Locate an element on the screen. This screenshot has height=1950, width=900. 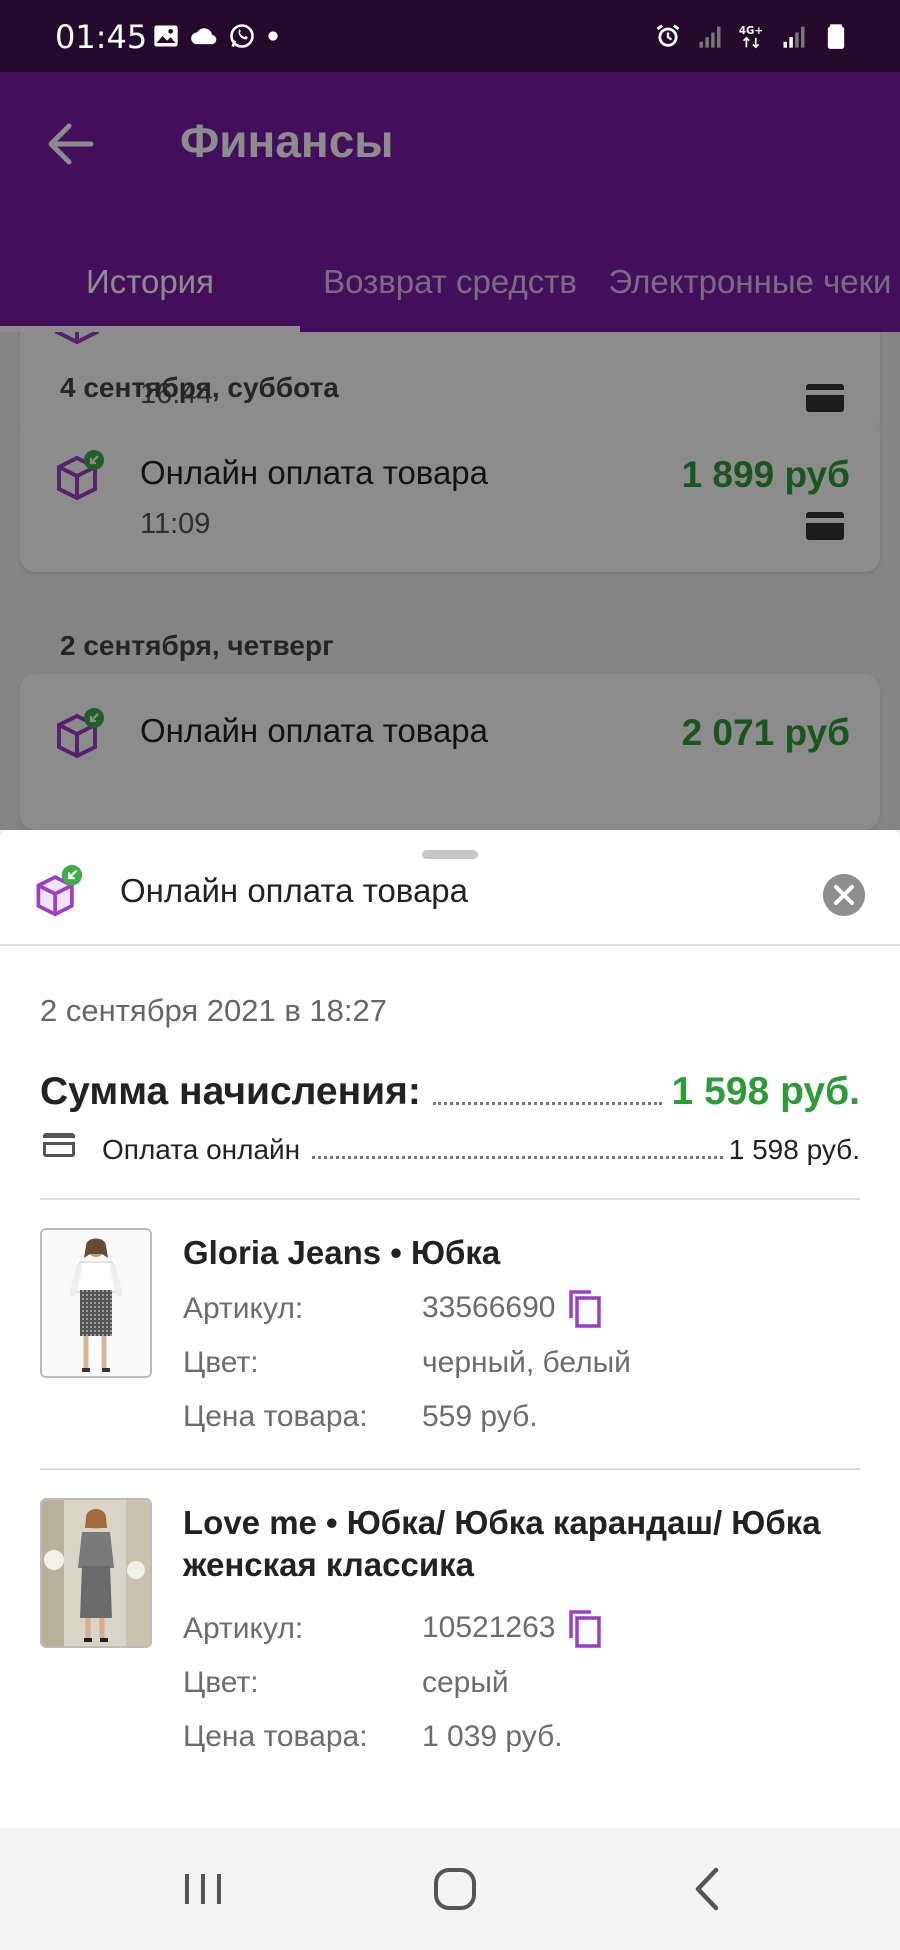
color-value: черный, белый is located at coordinates (526, 1362).